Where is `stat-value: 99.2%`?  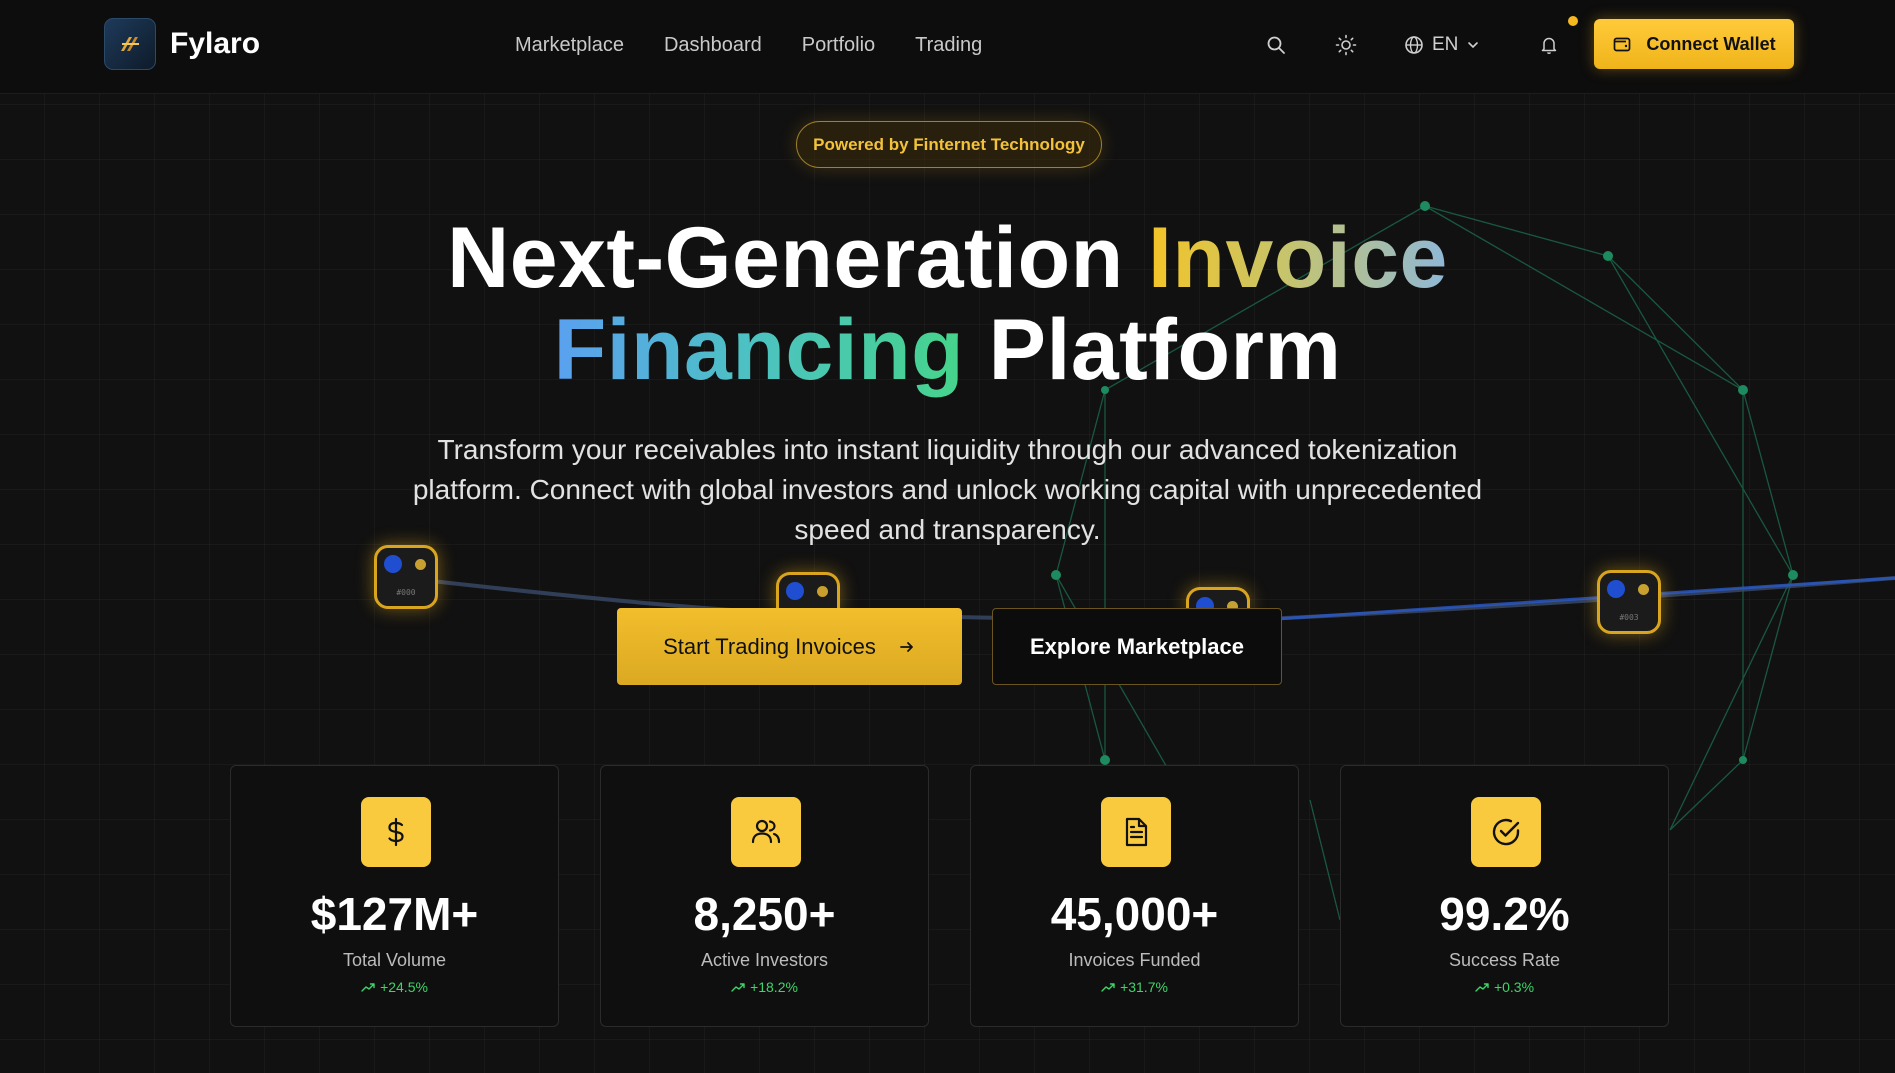
stat-value: 99.2% is located at coordinates (1504, 914).